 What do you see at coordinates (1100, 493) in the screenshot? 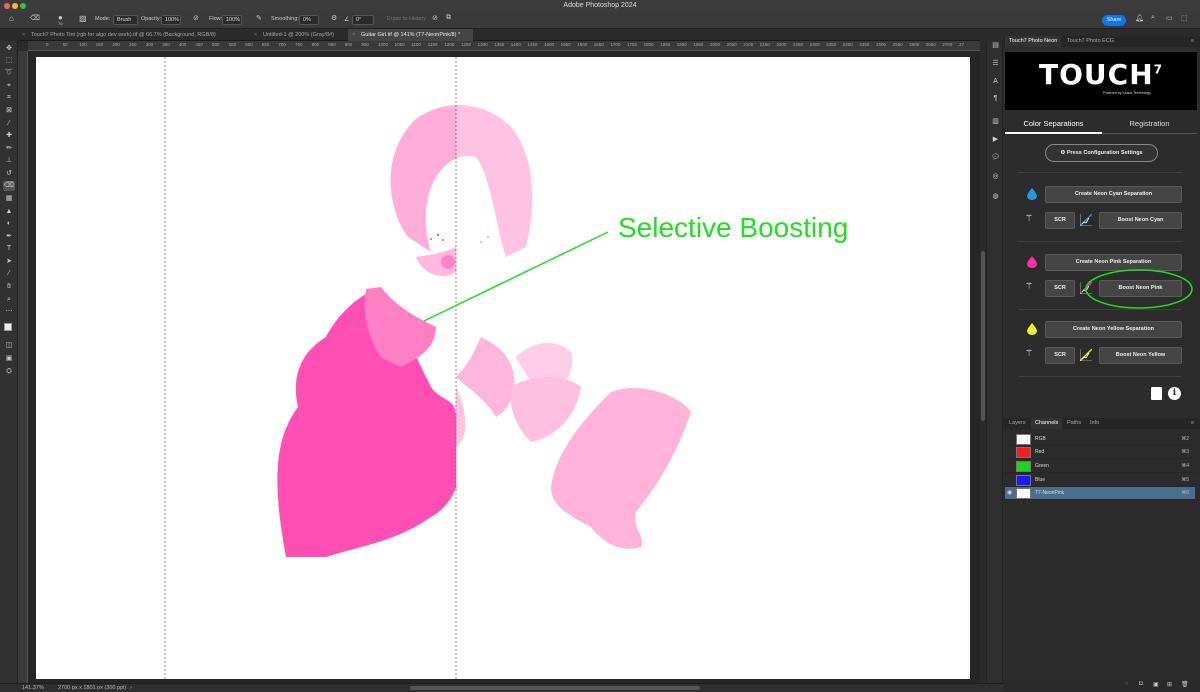
I see `channel-row: ◉ T7-NeonPink ⌘6` at bounding box center [1100, 493].